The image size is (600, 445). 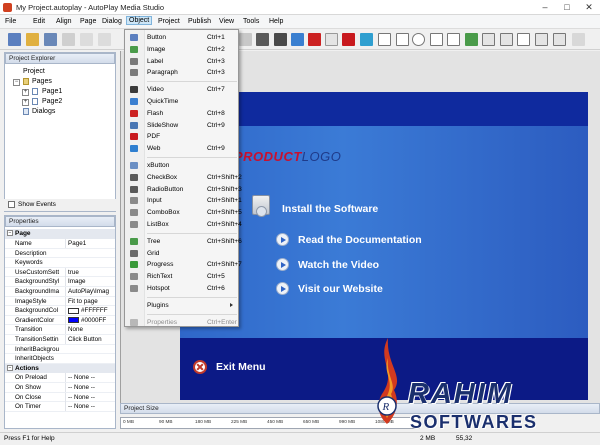 I want to click on property-row: Transition None, so click(x=60, y=330).